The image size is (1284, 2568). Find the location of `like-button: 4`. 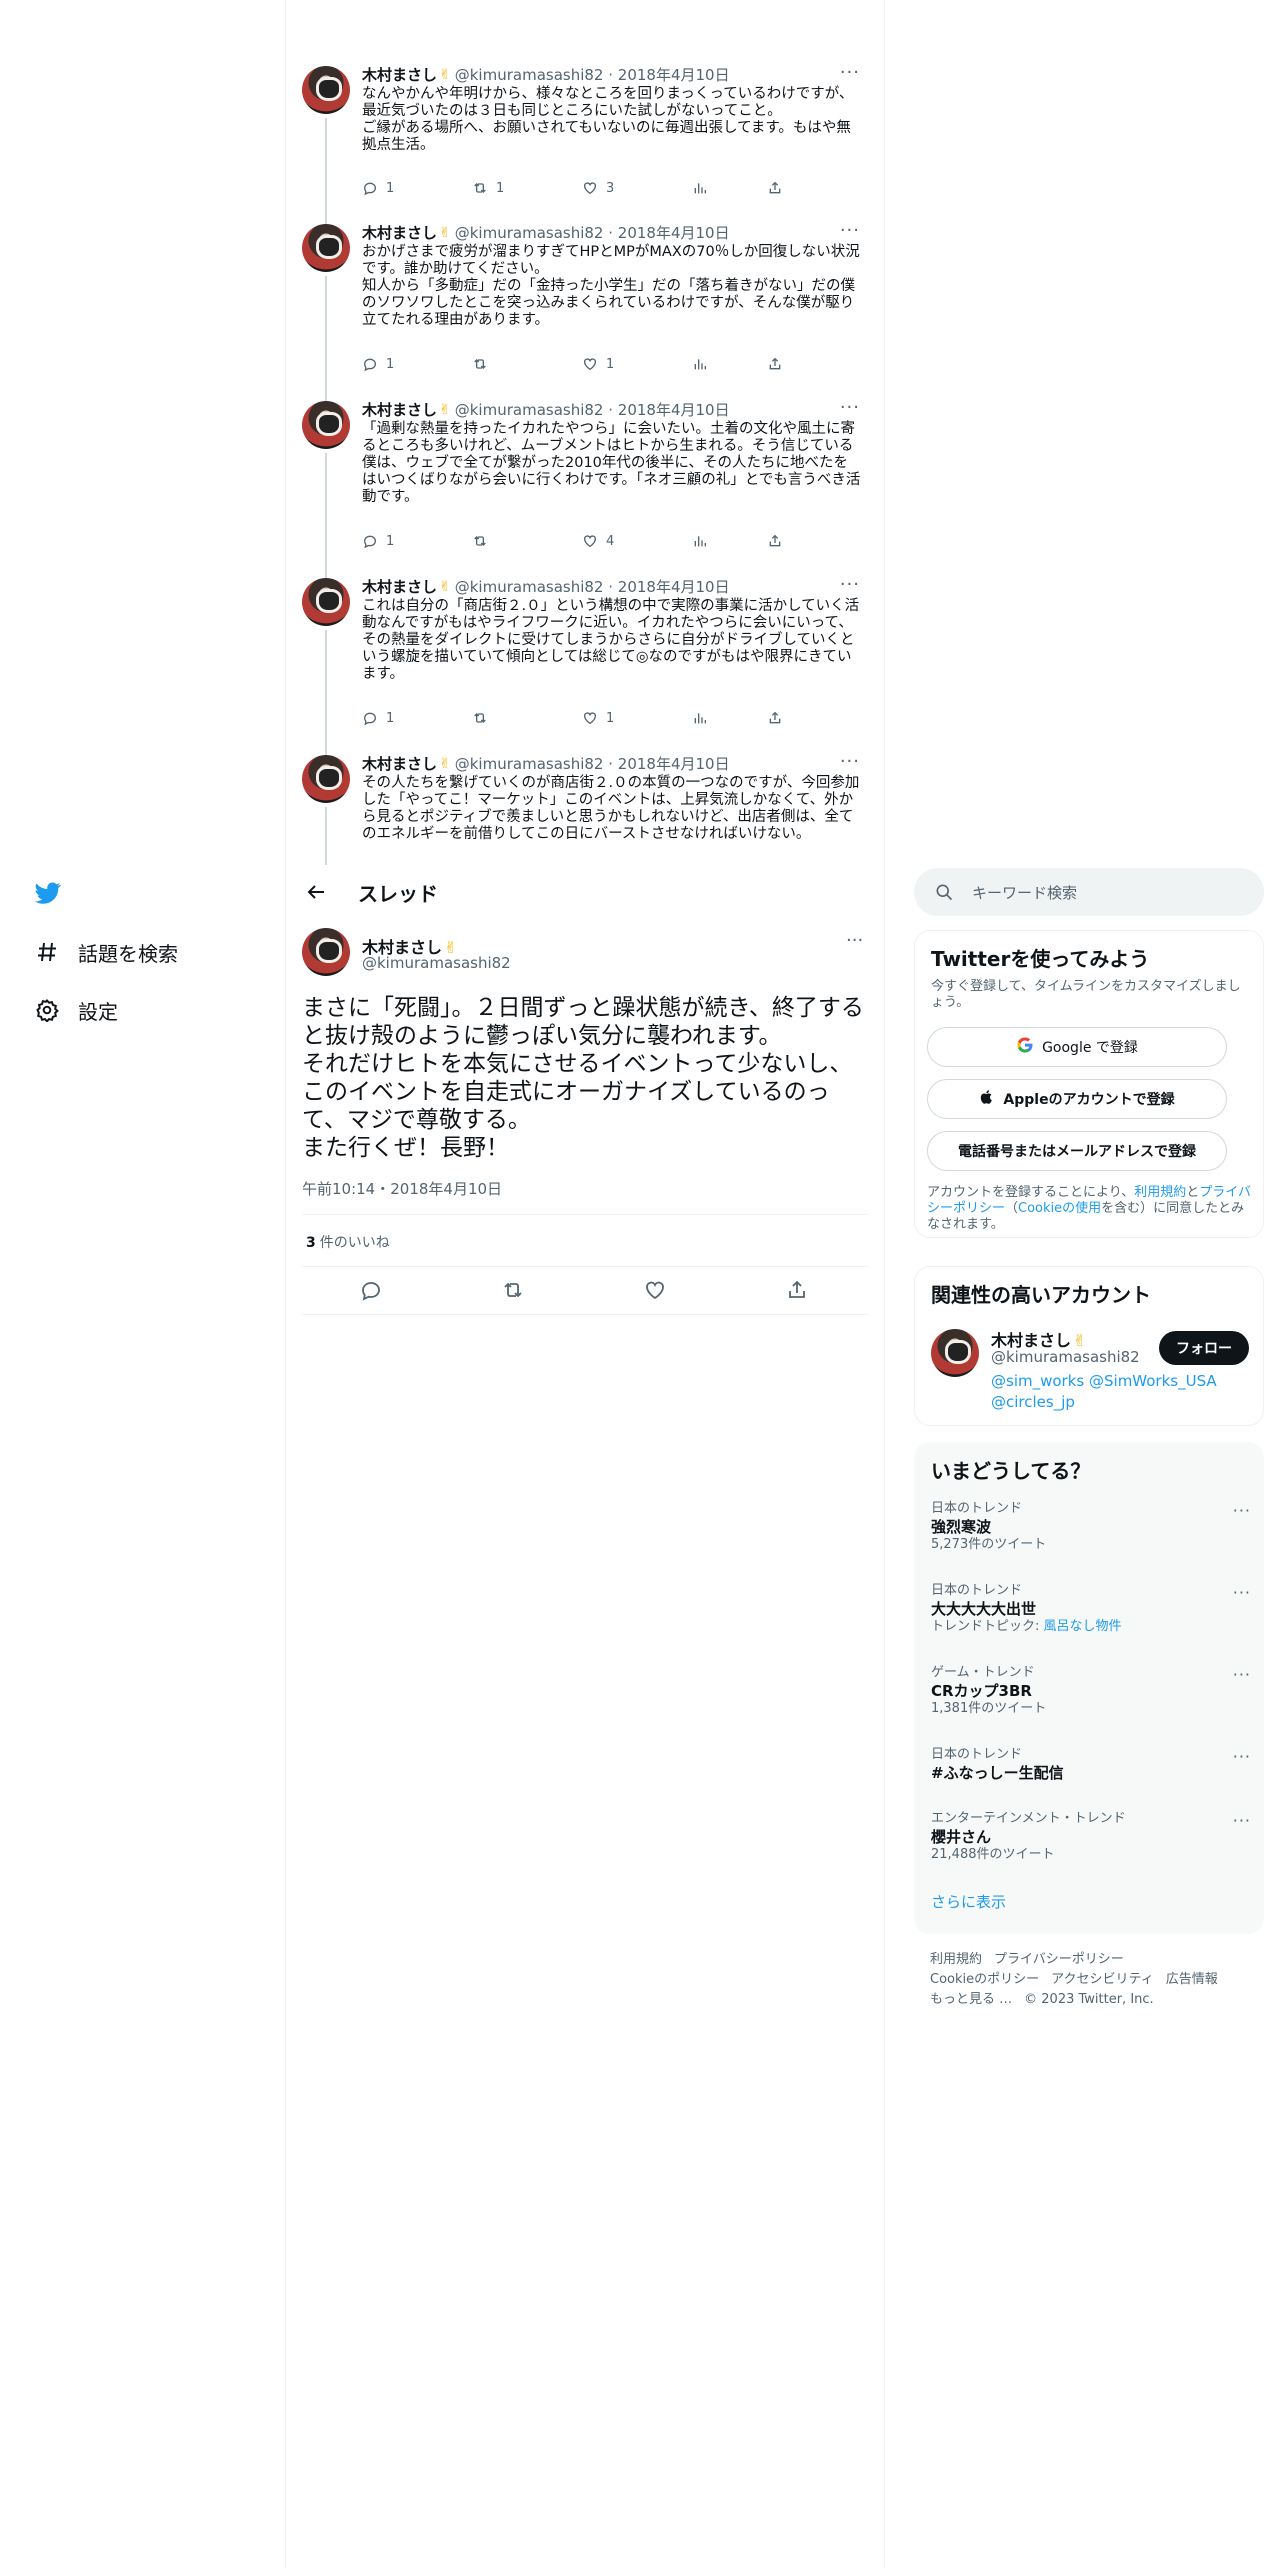

like-button: 4 is located at coordinates (598, 541).